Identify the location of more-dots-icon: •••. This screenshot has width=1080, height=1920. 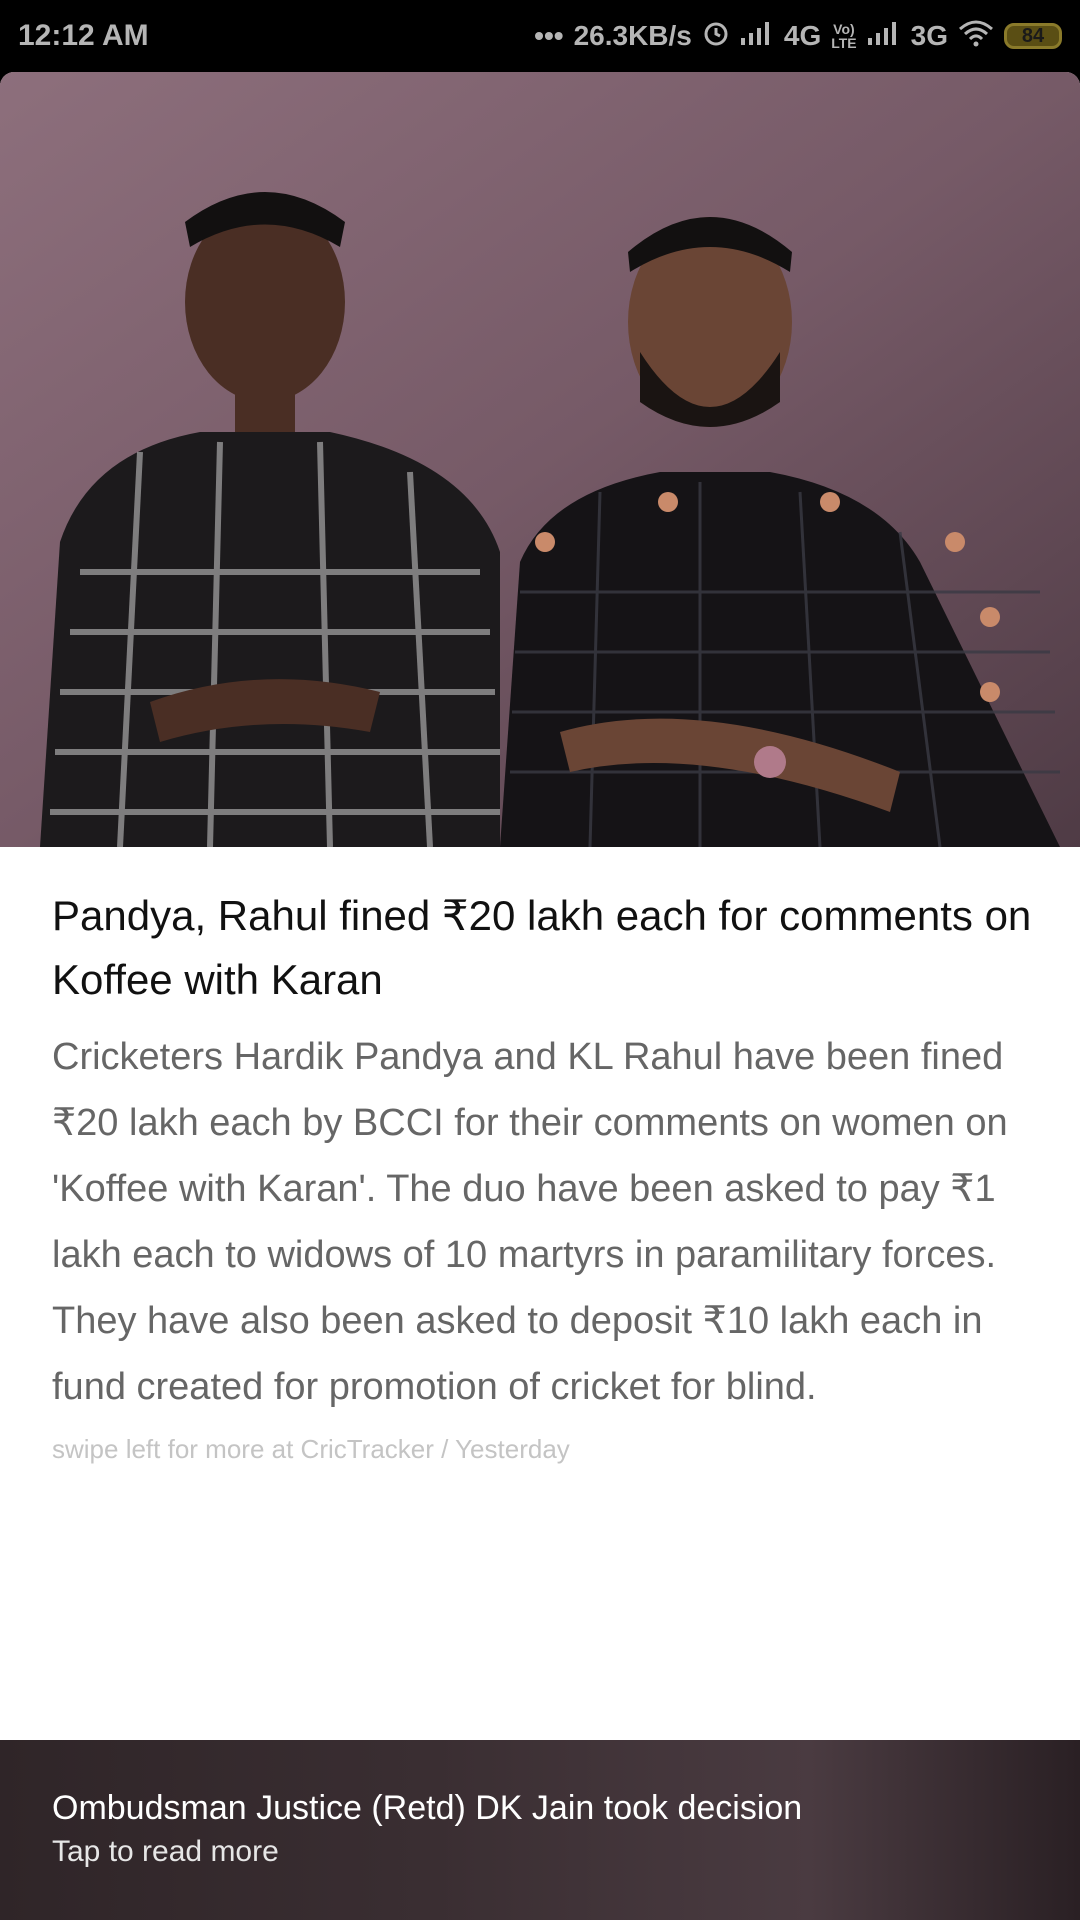
(549, 35).